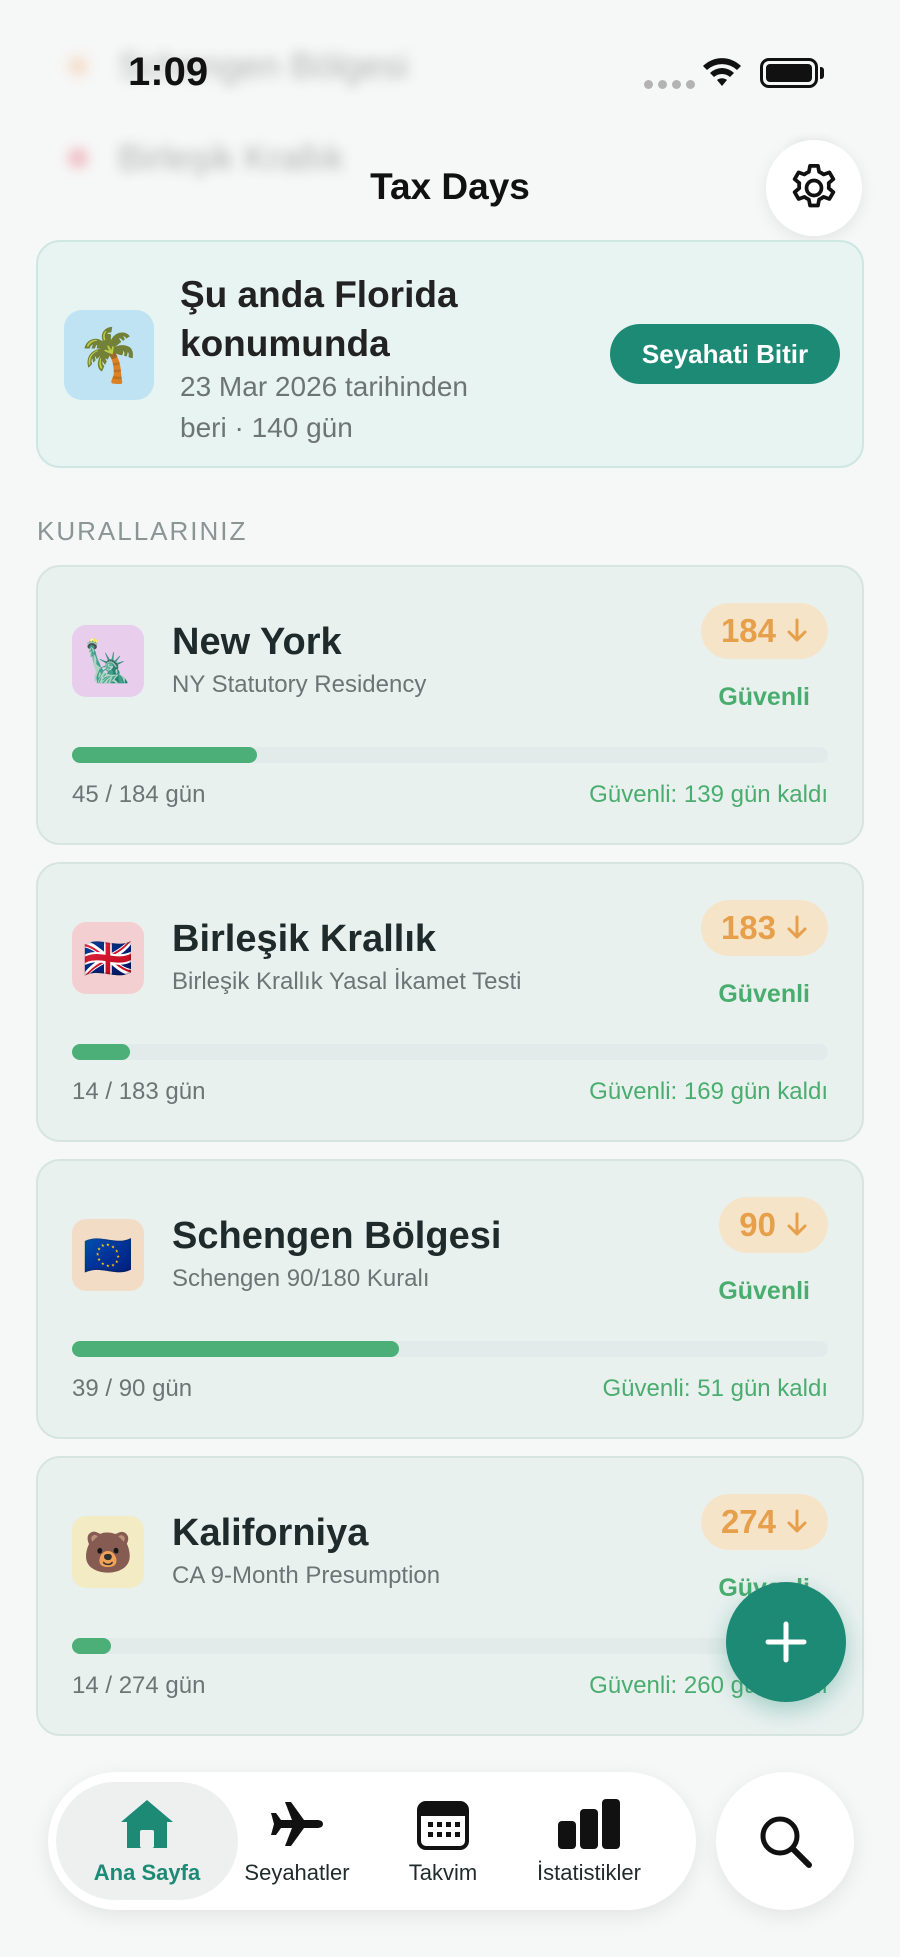 The image size is (900, 1957). I want to click on bar-chart-icon, so click(589, 1824).